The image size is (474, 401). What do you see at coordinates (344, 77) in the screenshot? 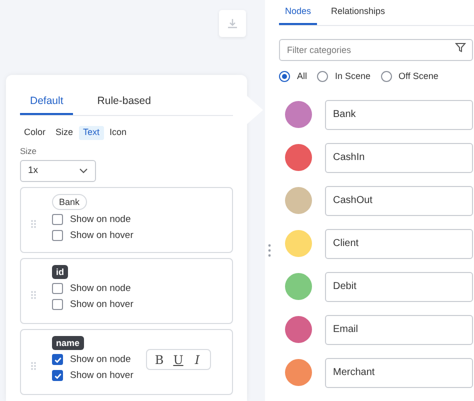
I see `radio-option: In Scene` at bounding box center [344, 77].